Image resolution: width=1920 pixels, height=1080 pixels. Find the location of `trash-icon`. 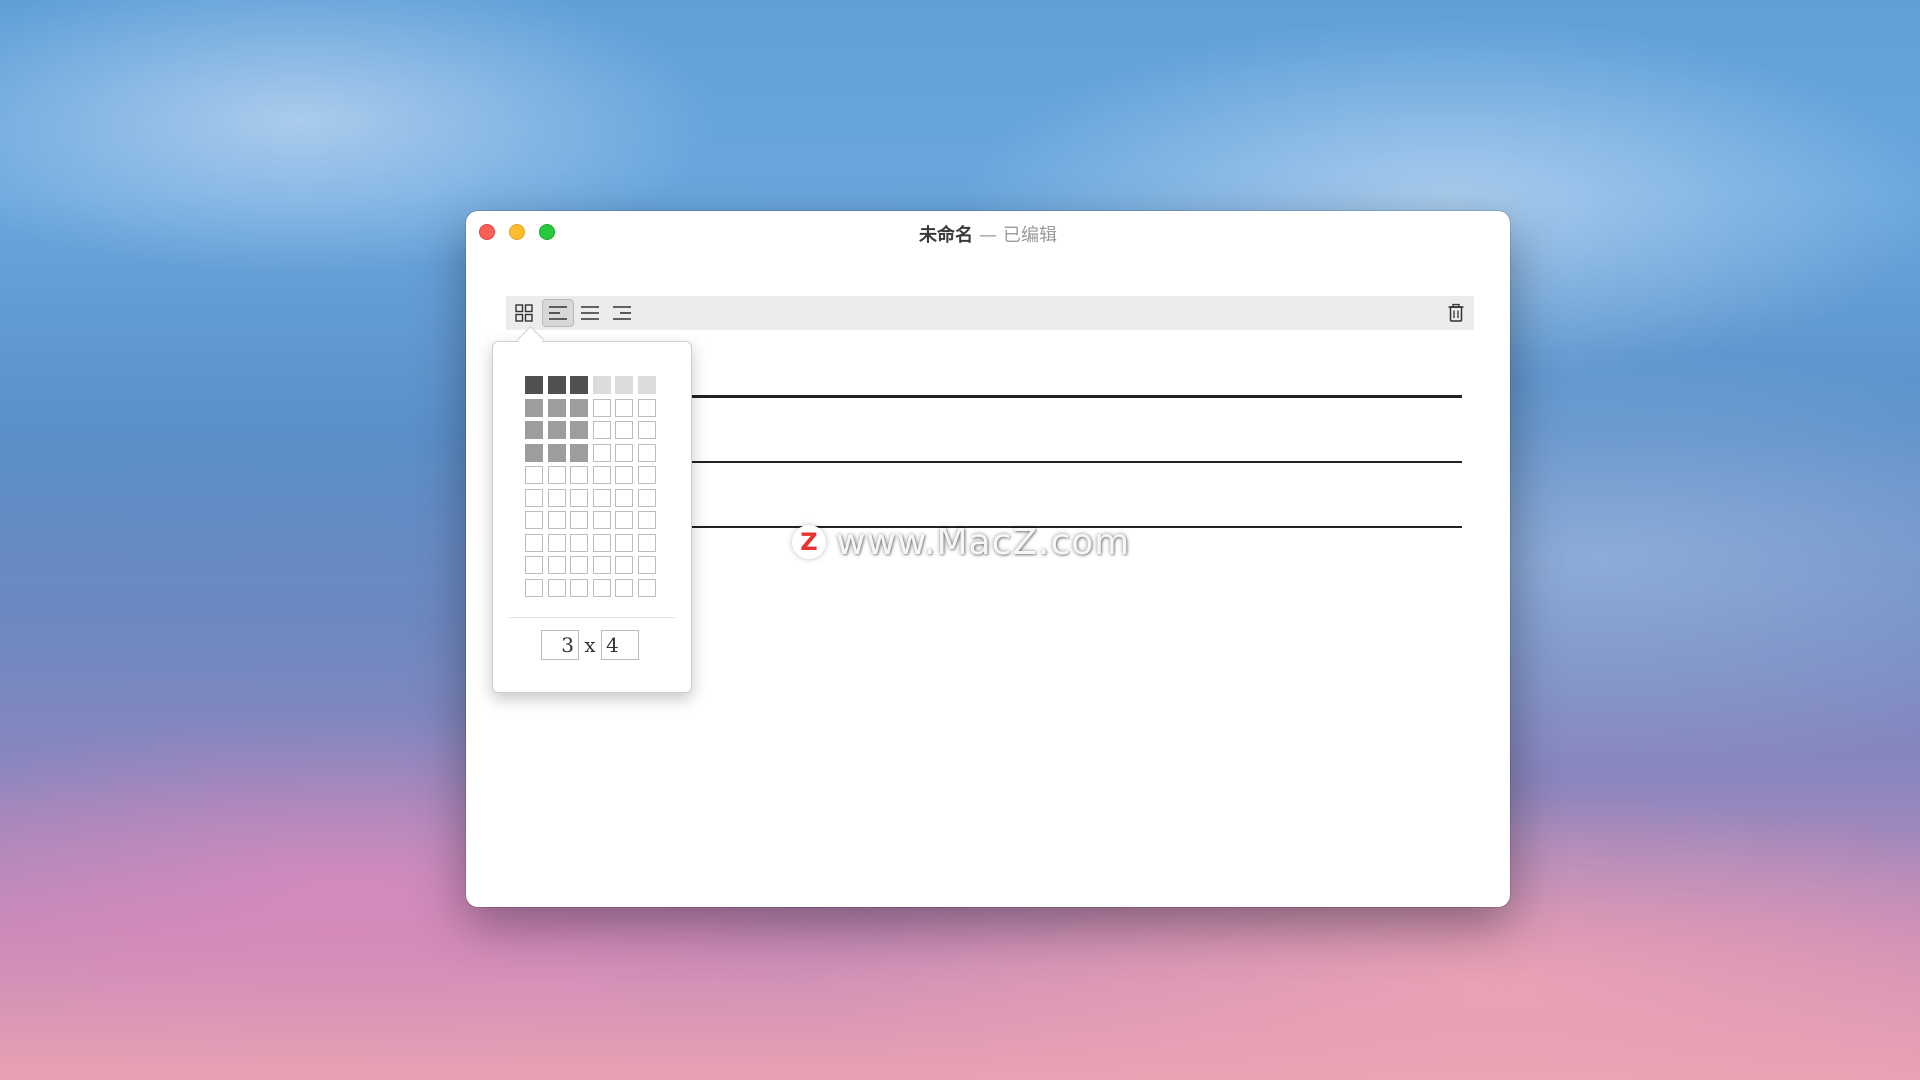

trash-icon is located at coordinates (1456, 312).